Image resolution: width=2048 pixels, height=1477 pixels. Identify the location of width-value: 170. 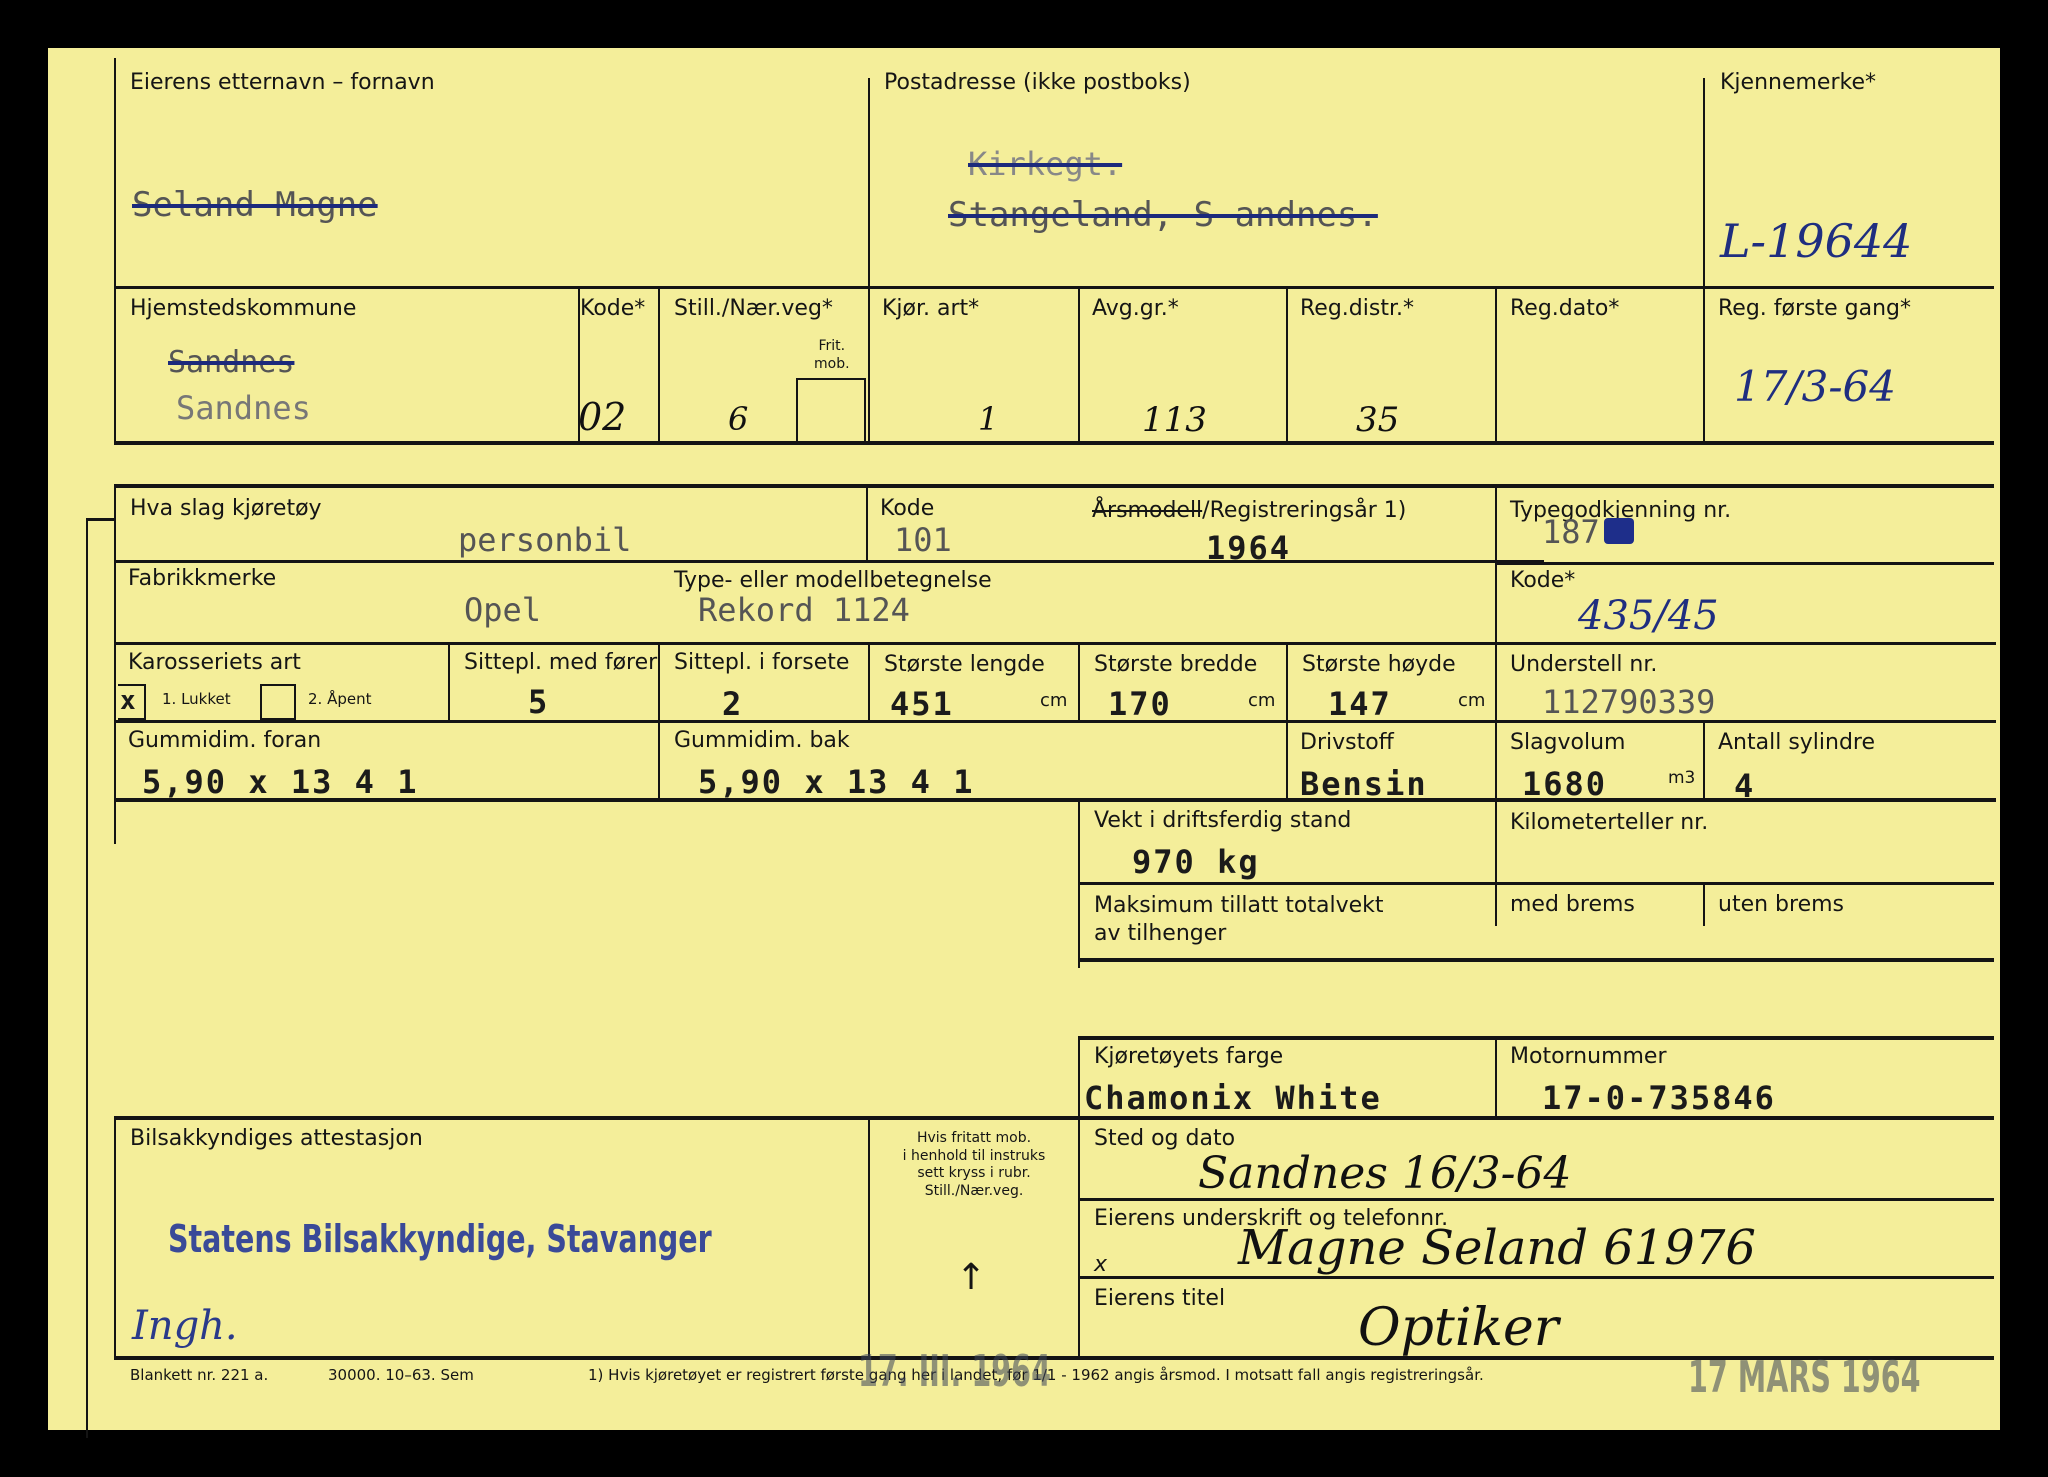
(1140, 704).